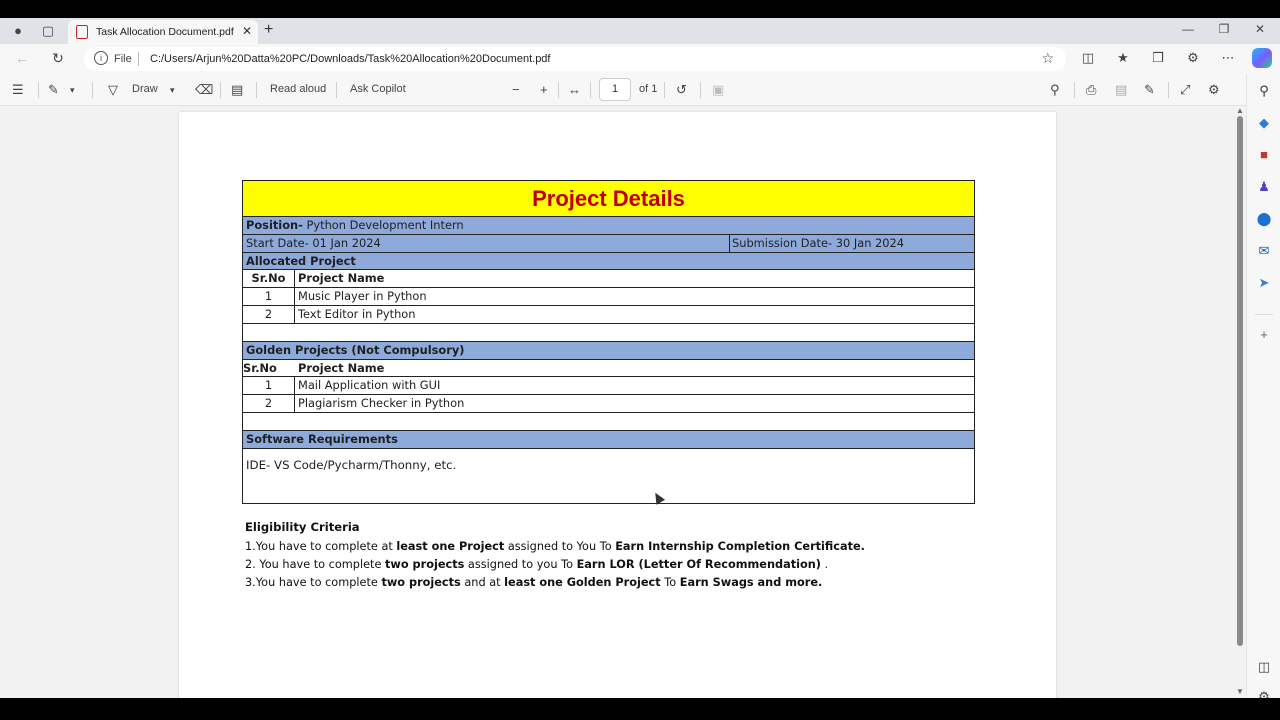 The height and width of the screenshot is (720, 1280). Describe the element at coordinates (1264, 667) in the screenshot. I see `sidebar-toggle-icon: ◫` at that location.